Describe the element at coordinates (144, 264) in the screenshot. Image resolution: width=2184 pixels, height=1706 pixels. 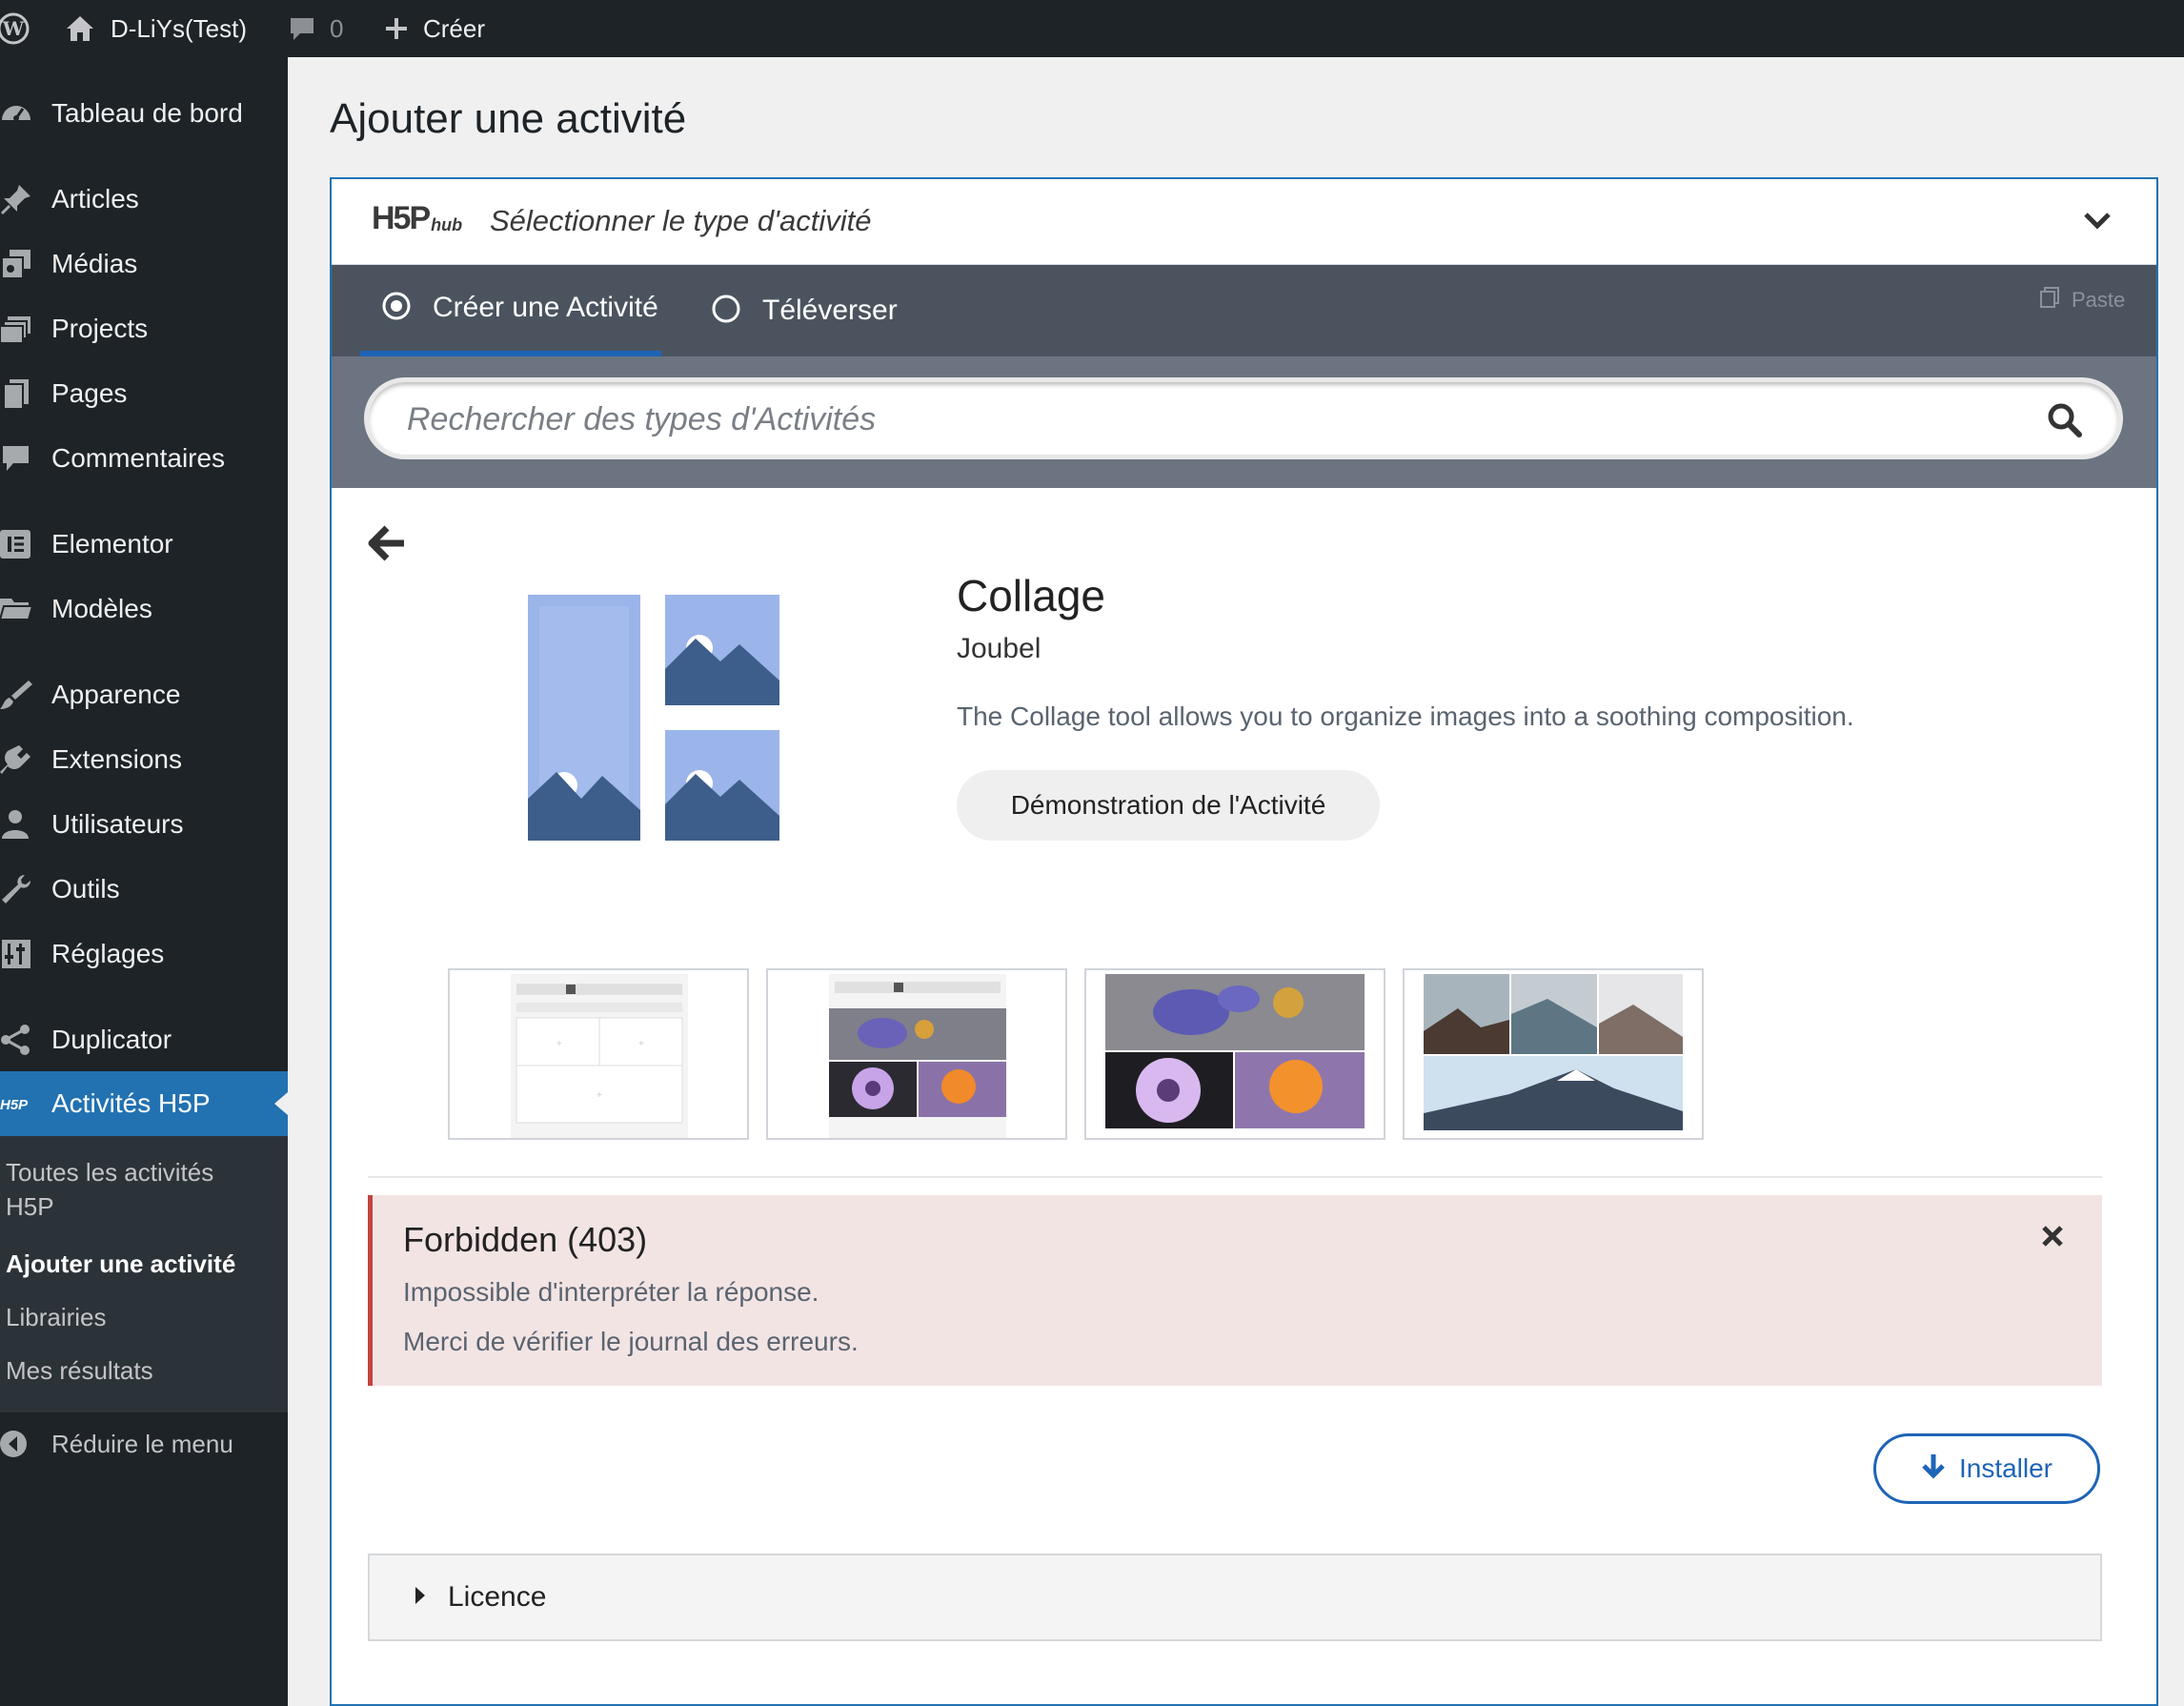
I see `sidebar-item-medias: Médias` at that location.